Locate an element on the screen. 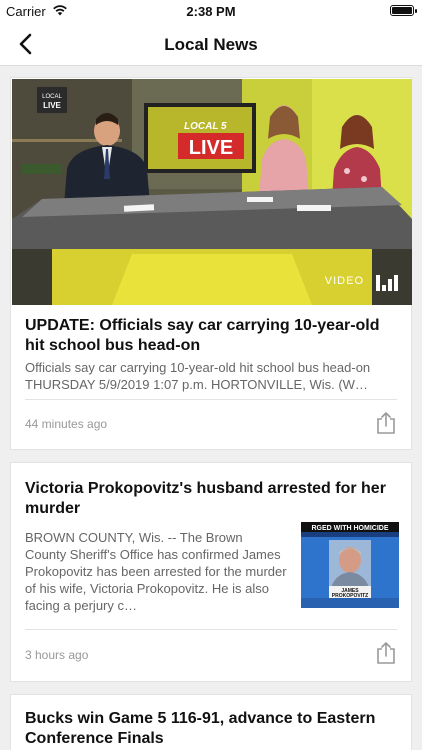  hero-sign-line1: LOCAL 5 is located at coordinates (205, 126).